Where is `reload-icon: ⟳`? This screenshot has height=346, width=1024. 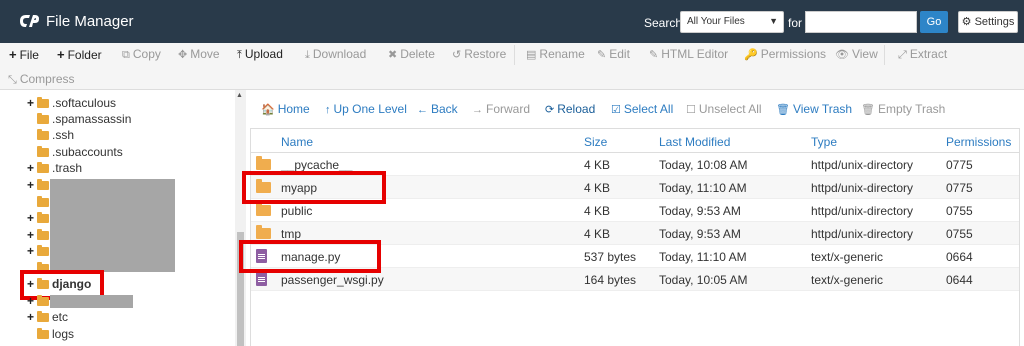 reload-icon: ⟳ is located at coordinates (550, 110).